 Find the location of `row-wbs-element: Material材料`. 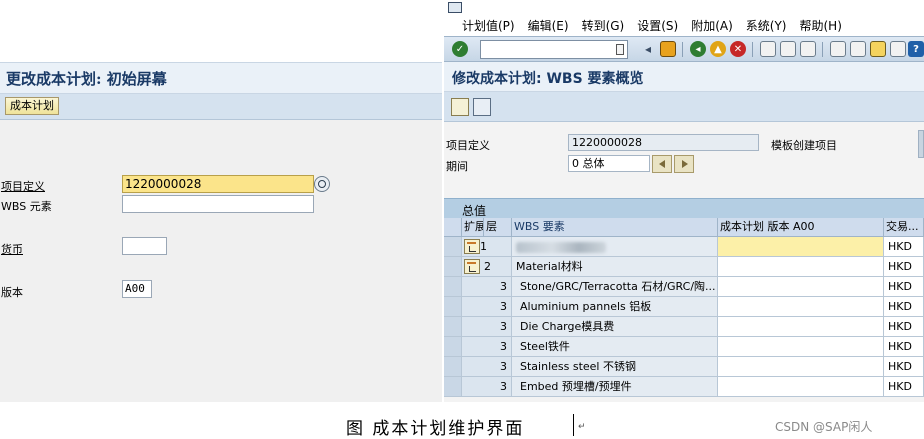

row-wbs-element: Material材料 is located at coordinates (615, 267).